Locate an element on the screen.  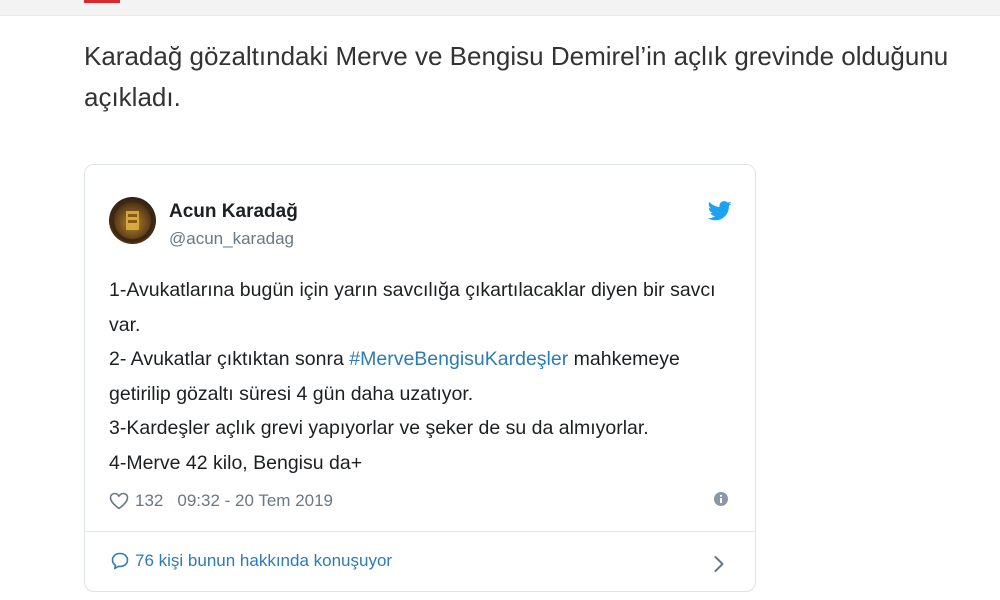
conversation-text: 76 kişi bunun hakkında konuşuyor is located at coordinates (263, 561).